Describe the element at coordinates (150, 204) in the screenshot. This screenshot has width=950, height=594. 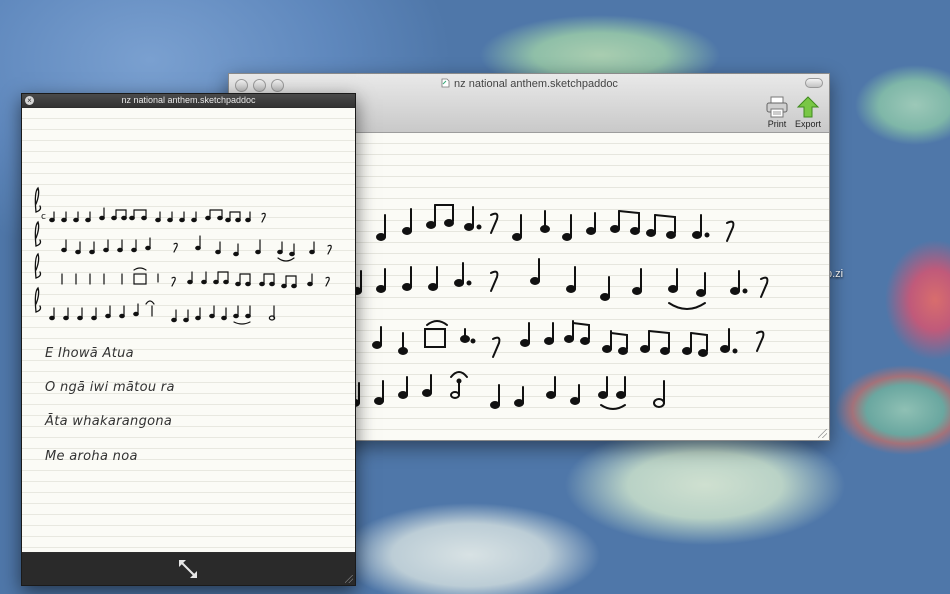
I see `preview-row-1: c` at that location.